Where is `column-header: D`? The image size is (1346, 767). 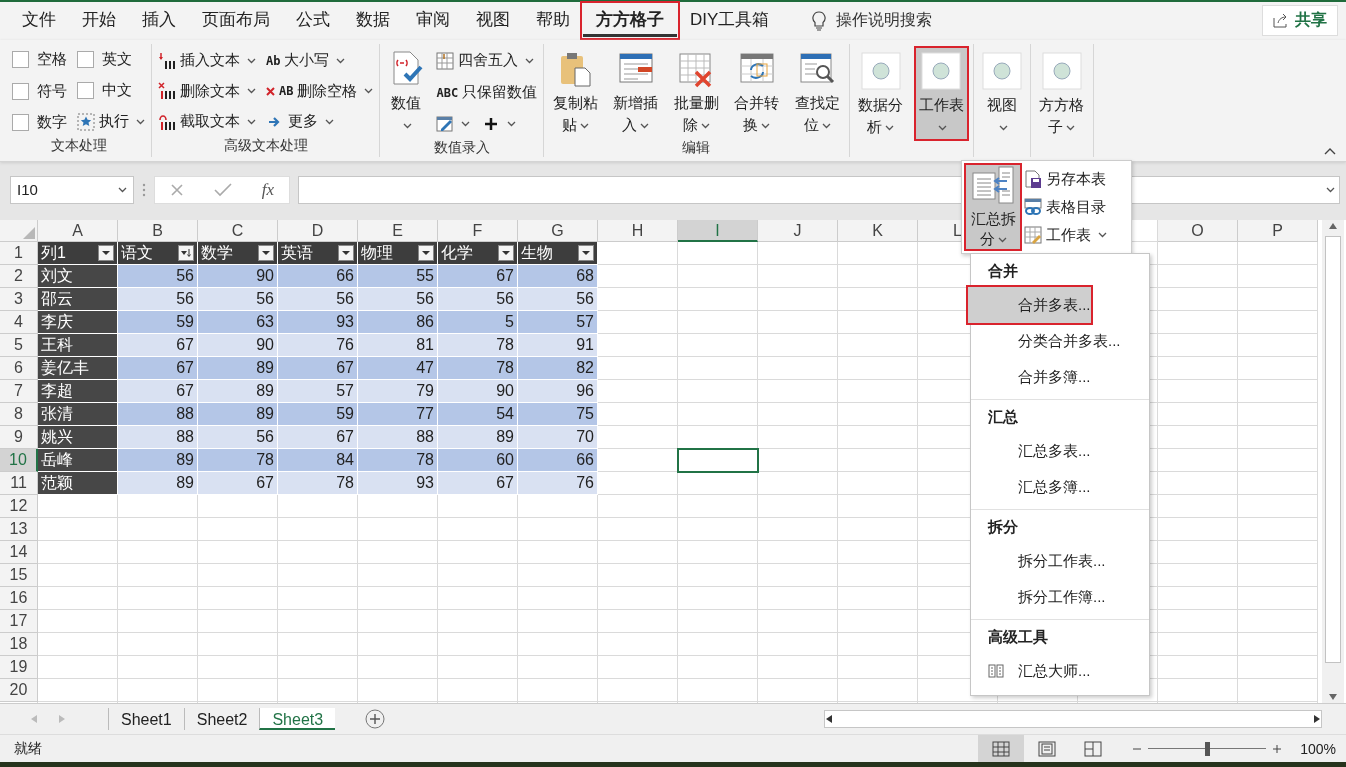
column-header: D is located at coordinates (318, 230).